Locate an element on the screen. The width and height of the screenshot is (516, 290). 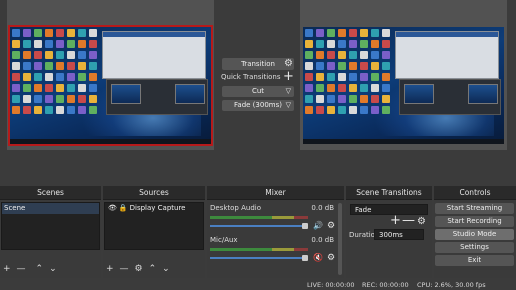
scene-transitions-title: Scene Transitions is located at coordinates (389, 193).